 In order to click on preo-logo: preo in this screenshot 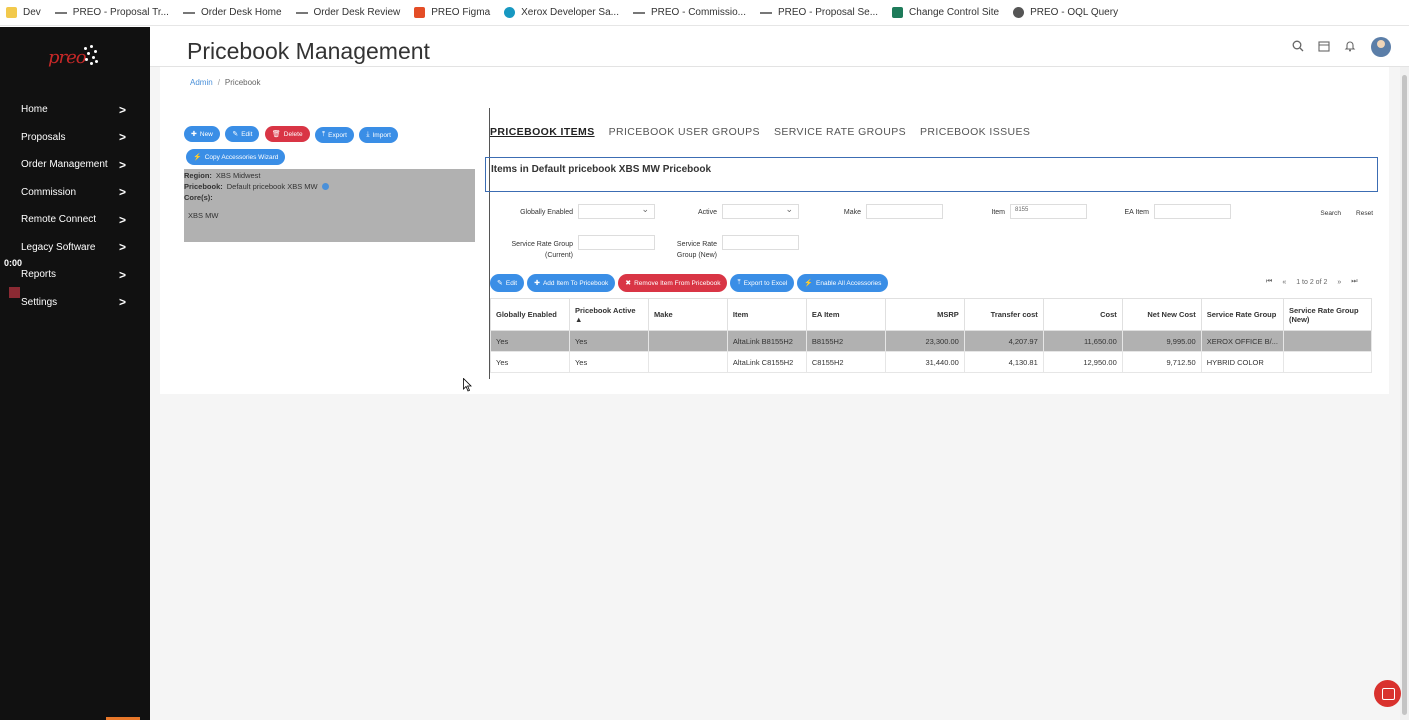, I will do `click(74, 57)`.